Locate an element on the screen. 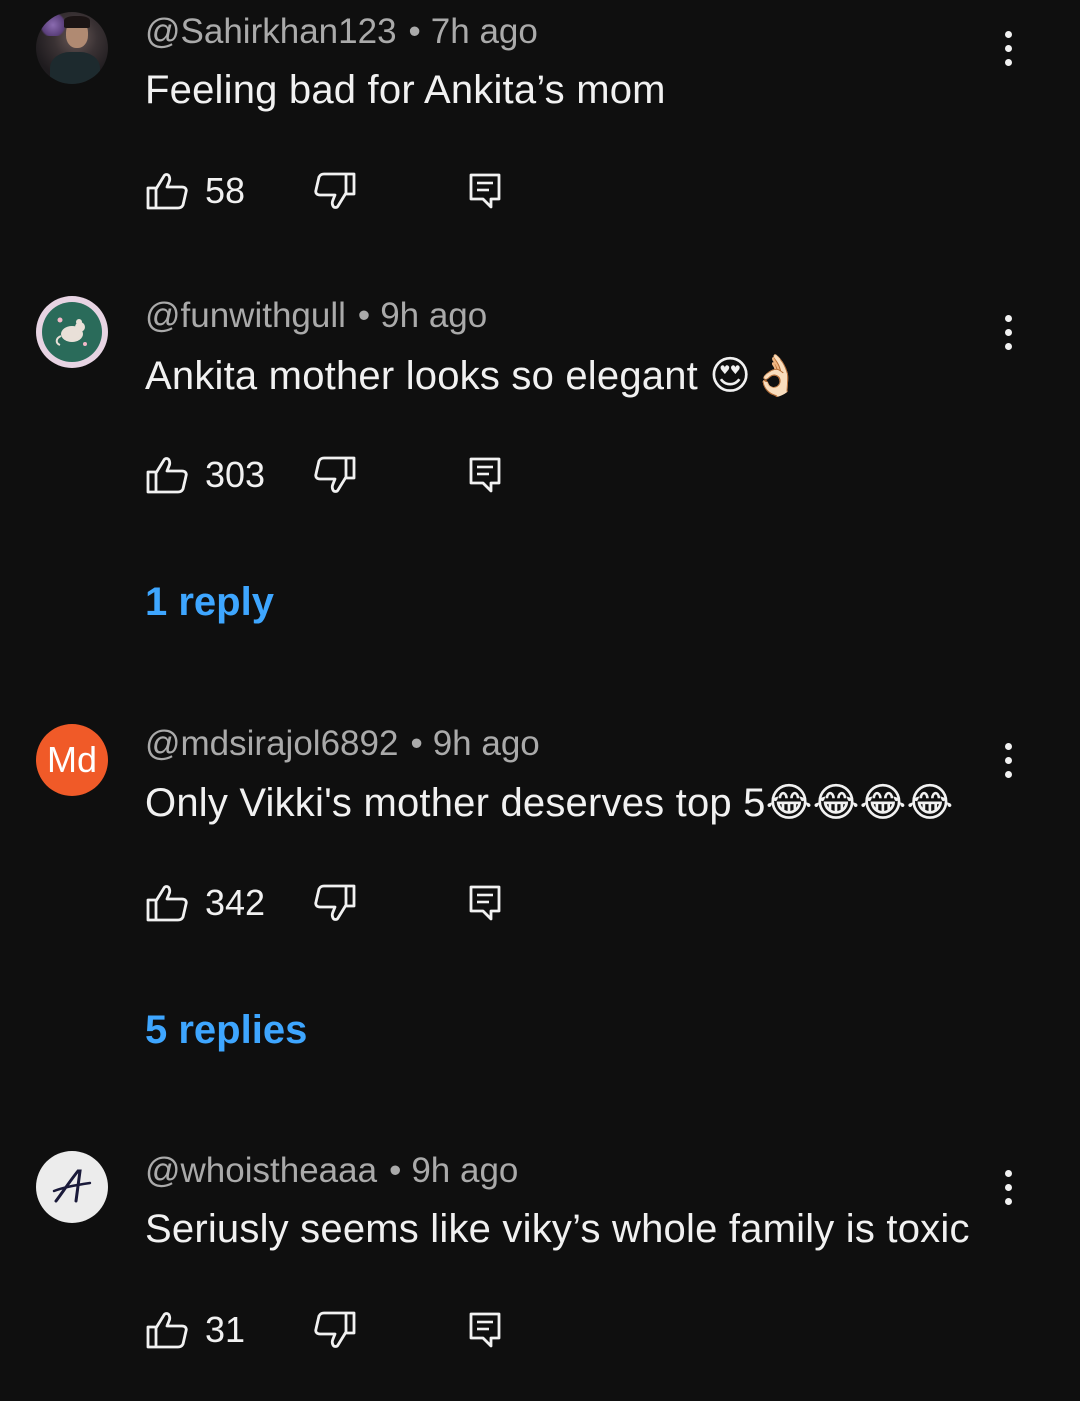 The height and width of the screenshot is (1401, 1080). comment-meta: @funwithgull • 9h ago is located at coordinates (316, 316).